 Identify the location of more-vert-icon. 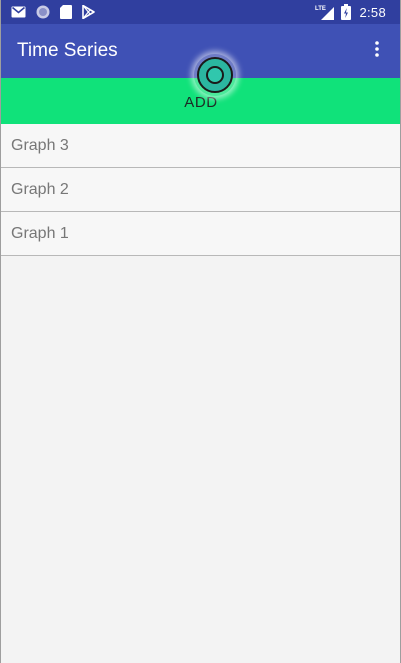
(377, 51).